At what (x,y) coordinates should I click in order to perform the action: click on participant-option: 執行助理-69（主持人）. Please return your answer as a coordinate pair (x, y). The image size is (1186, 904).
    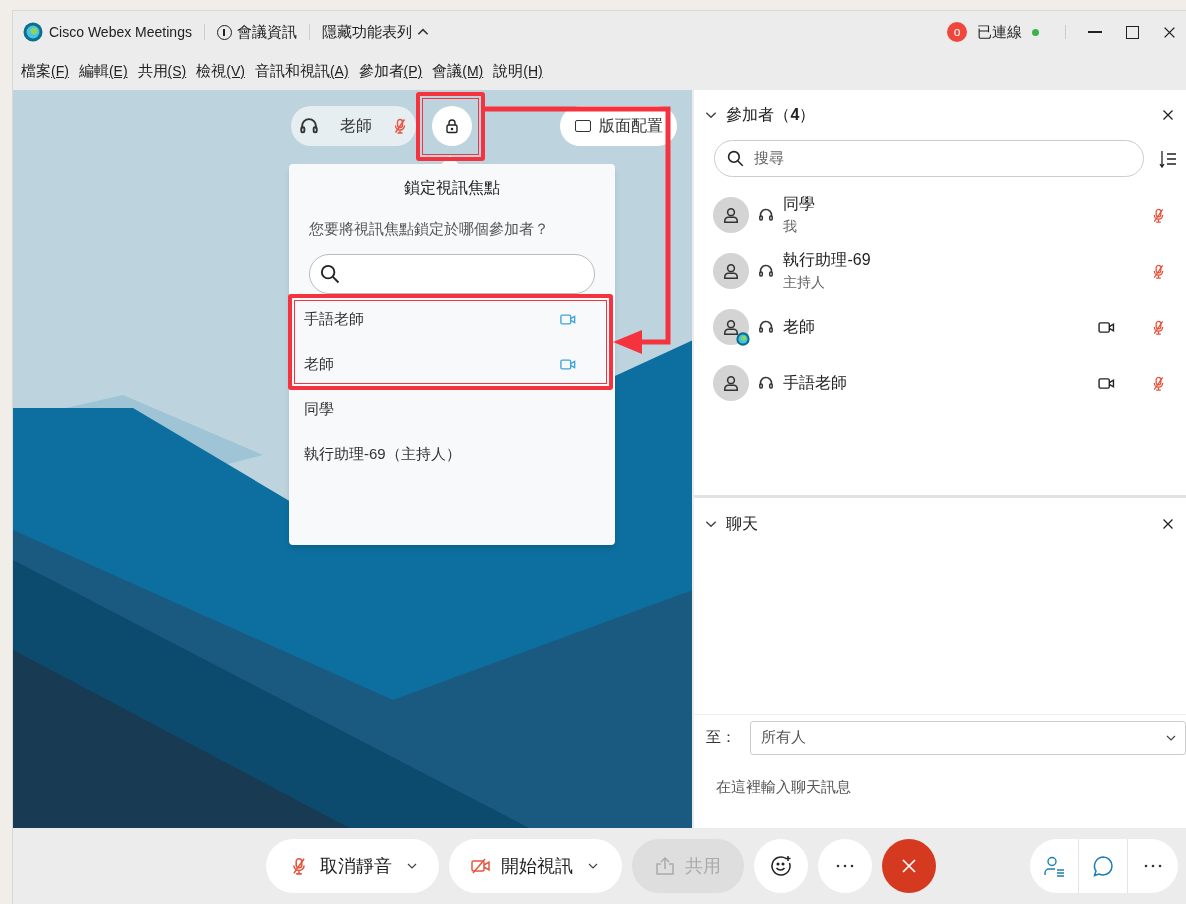
    Looking at the image, I should click on (448, 454).